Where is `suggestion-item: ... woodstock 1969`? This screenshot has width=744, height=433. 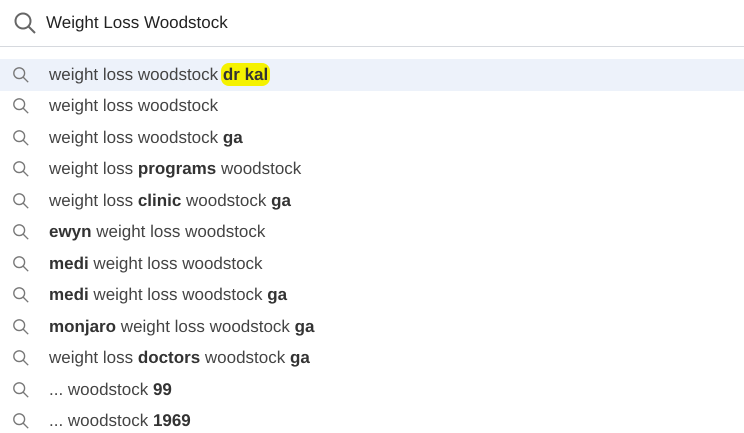 suggestion-item: ... woodstock 1969 is located at coordinates (372, 419).